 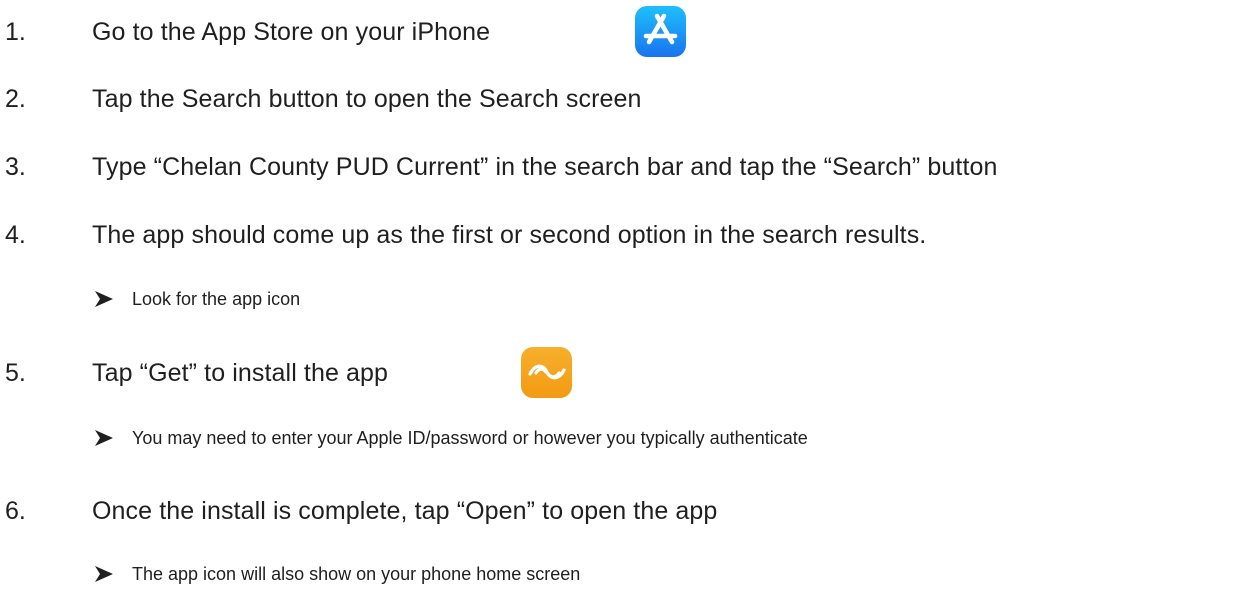 I want to click on step-number: 6., so click(x=15, y=510).